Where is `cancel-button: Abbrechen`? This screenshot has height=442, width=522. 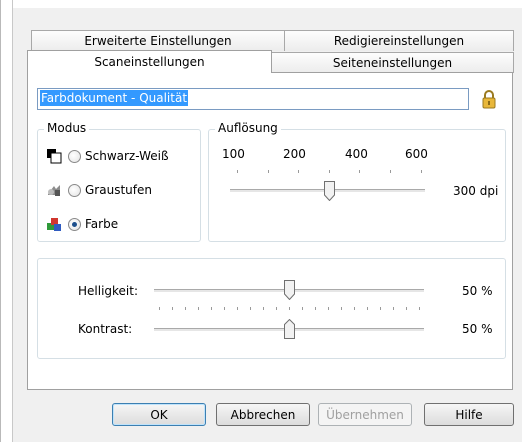
cancel-button: Abbrechen is located at coordinates (263, 414).